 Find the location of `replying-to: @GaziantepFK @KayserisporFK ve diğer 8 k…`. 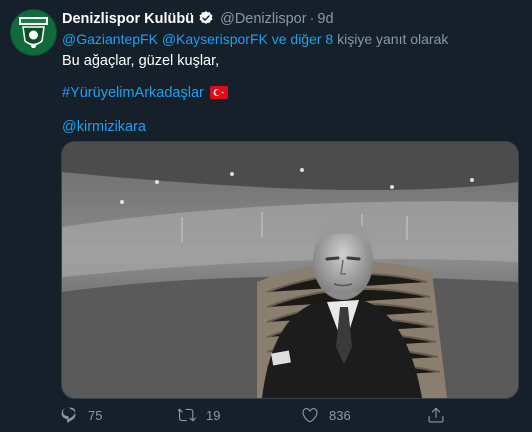

replying-to: @GaziantepFK @KayserisporFK ve diğer 8 k… is located at coordinates (255, 39).